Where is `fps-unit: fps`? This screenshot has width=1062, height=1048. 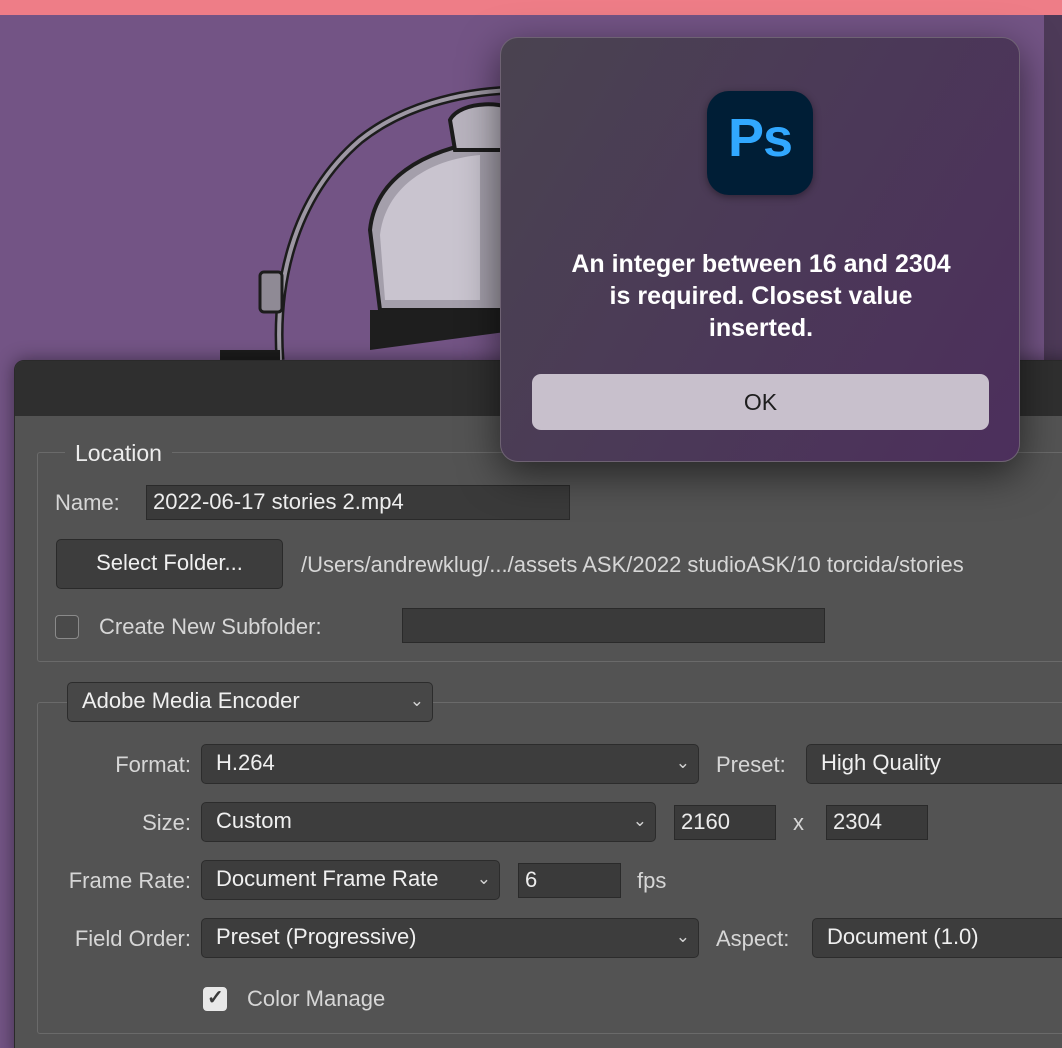
fps-unit: fps is located at coordinates (652, 880).